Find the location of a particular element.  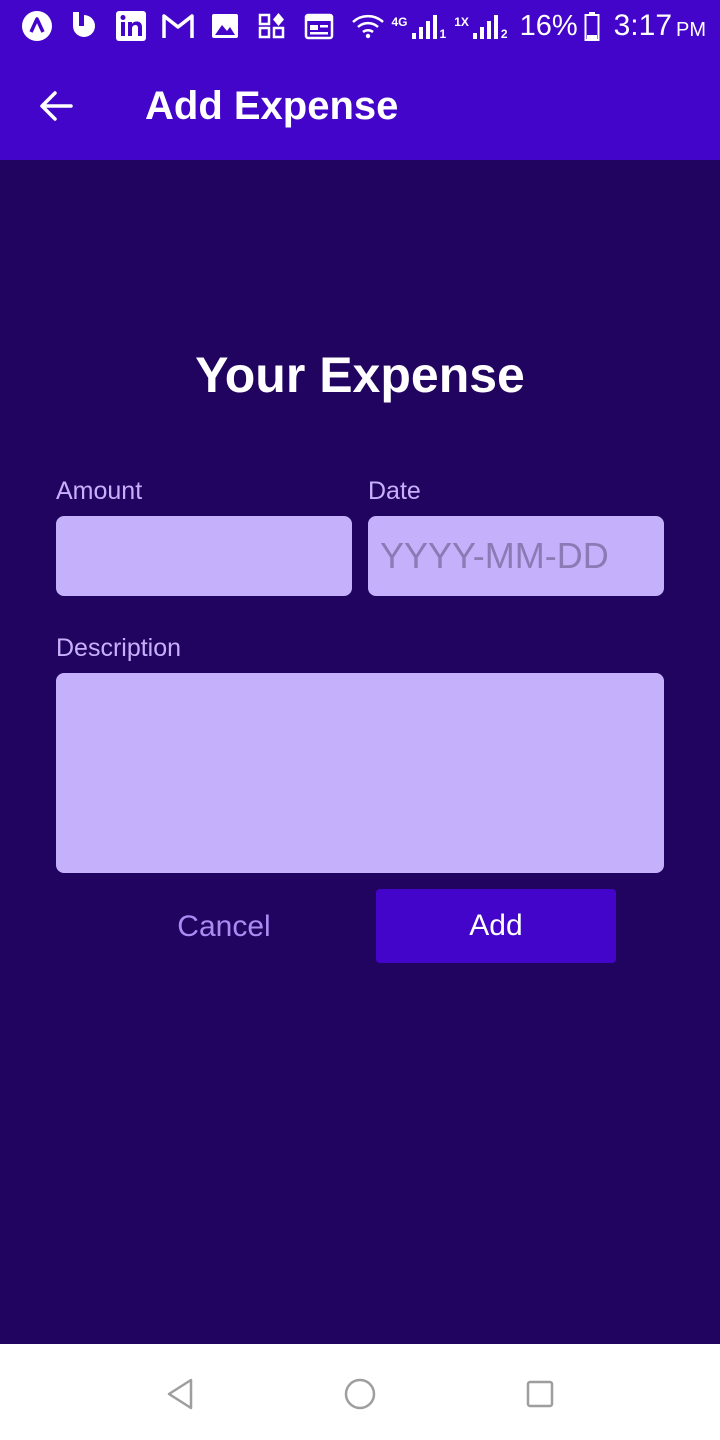

gmail-icon is located at coordinates (178, 26).